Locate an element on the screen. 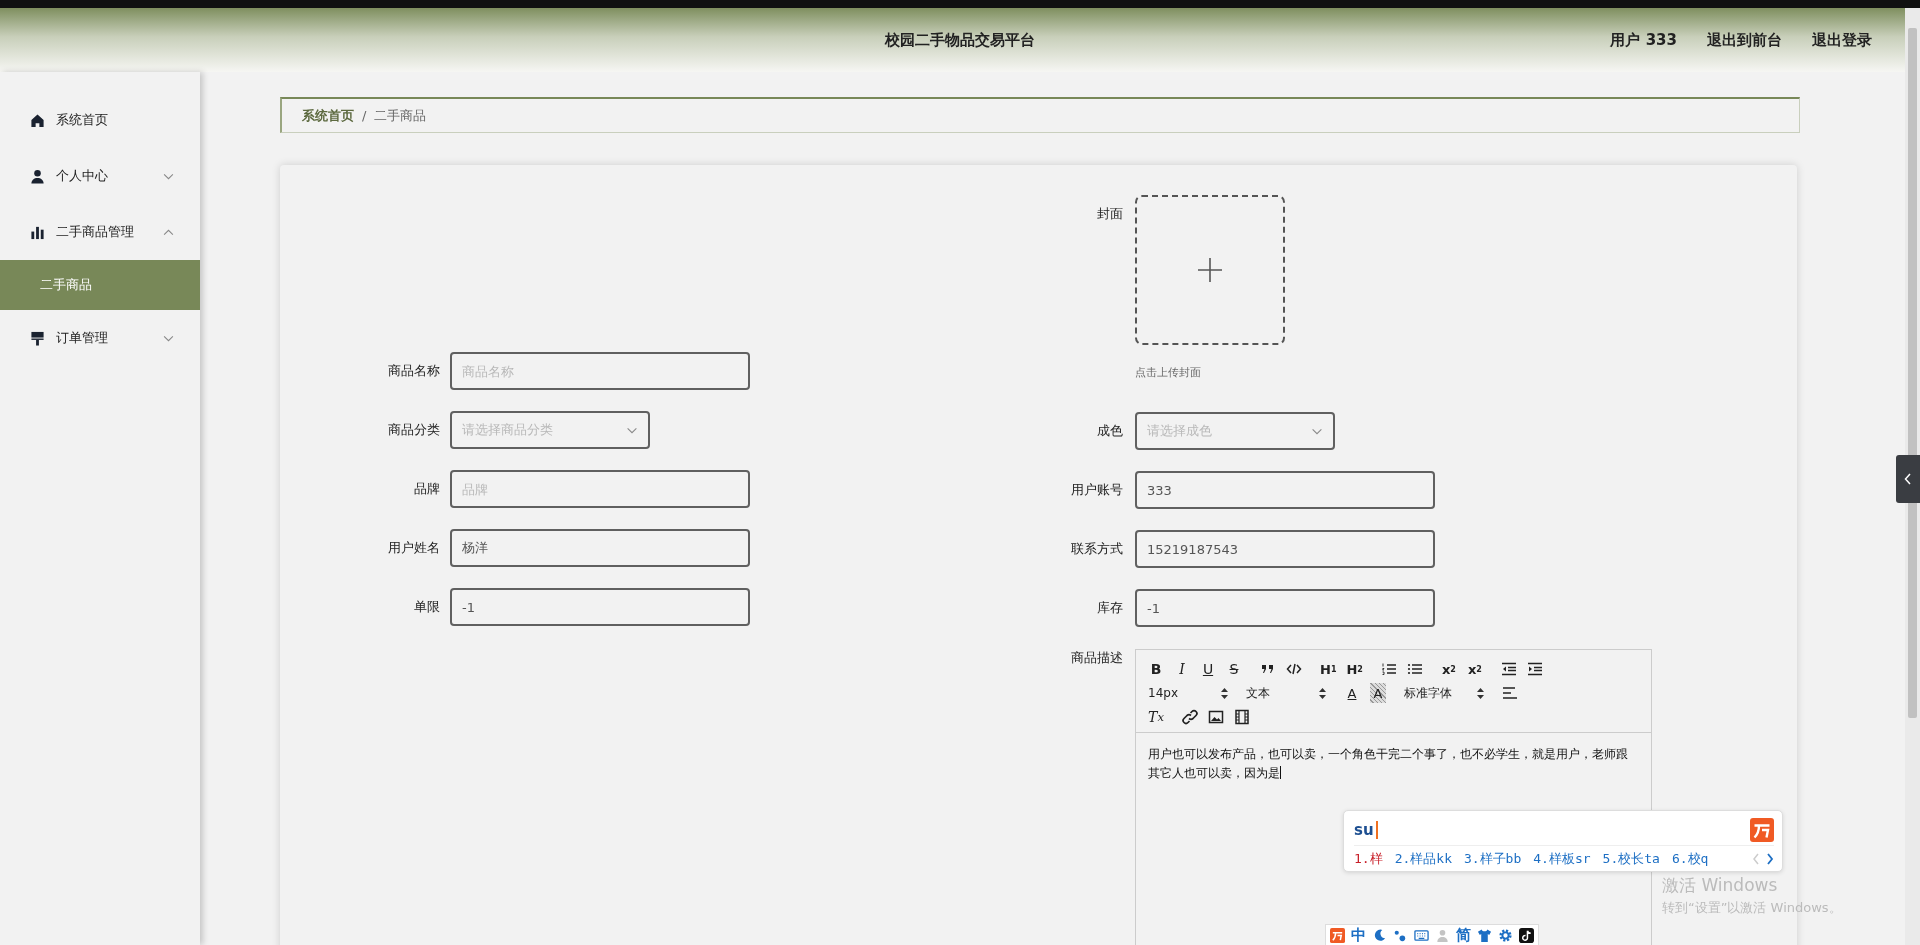 The image size is (1920, 945). upload-box is located at coordinates (1210, 270).